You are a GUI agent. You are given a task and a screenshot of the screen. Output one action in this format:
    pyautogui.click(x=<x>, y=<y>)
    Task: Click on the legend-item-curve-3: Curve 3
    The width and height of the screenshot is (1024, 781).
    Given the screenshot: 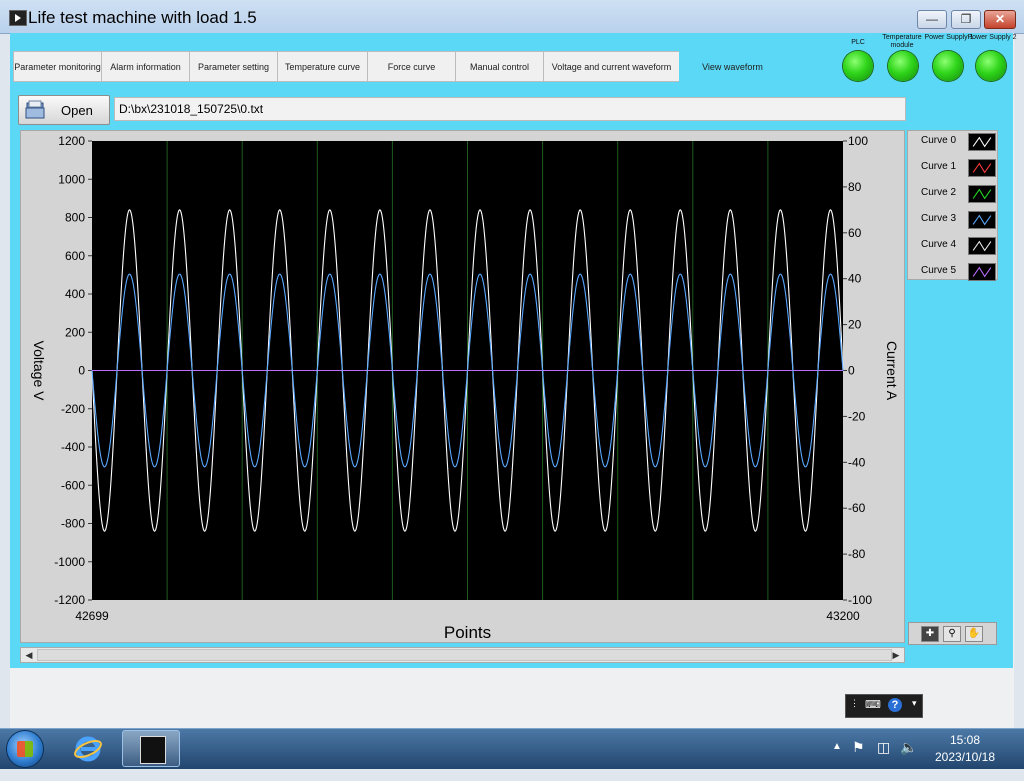 What is the action you would take?
    pyautogui.click(x=953, y=222)
    